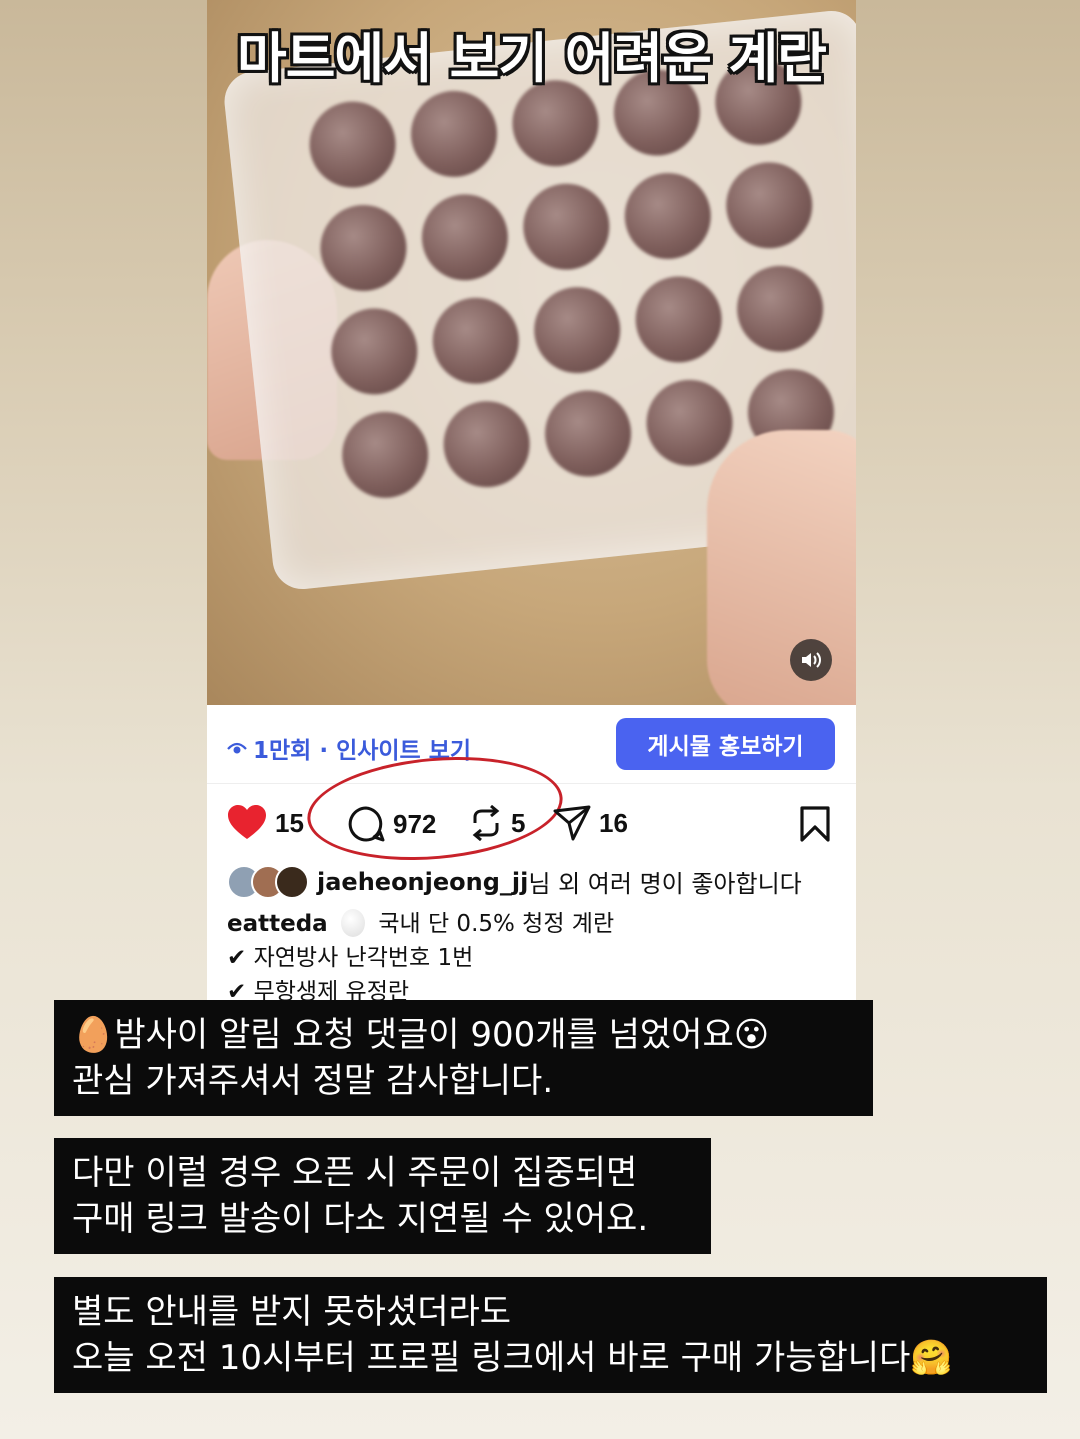 Image resolution: width=1080 pixels, height=1439 pixels. I want to click on egg-emoji-icon, so click(353, 923).